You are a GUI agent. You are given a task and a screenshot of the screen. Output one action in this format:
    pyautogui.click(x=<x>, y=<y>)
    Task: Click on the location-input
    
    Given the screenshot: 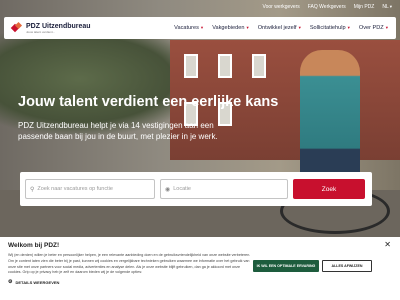 What is the action you would take?
    pyautogui.click(x=228, y=189)
    